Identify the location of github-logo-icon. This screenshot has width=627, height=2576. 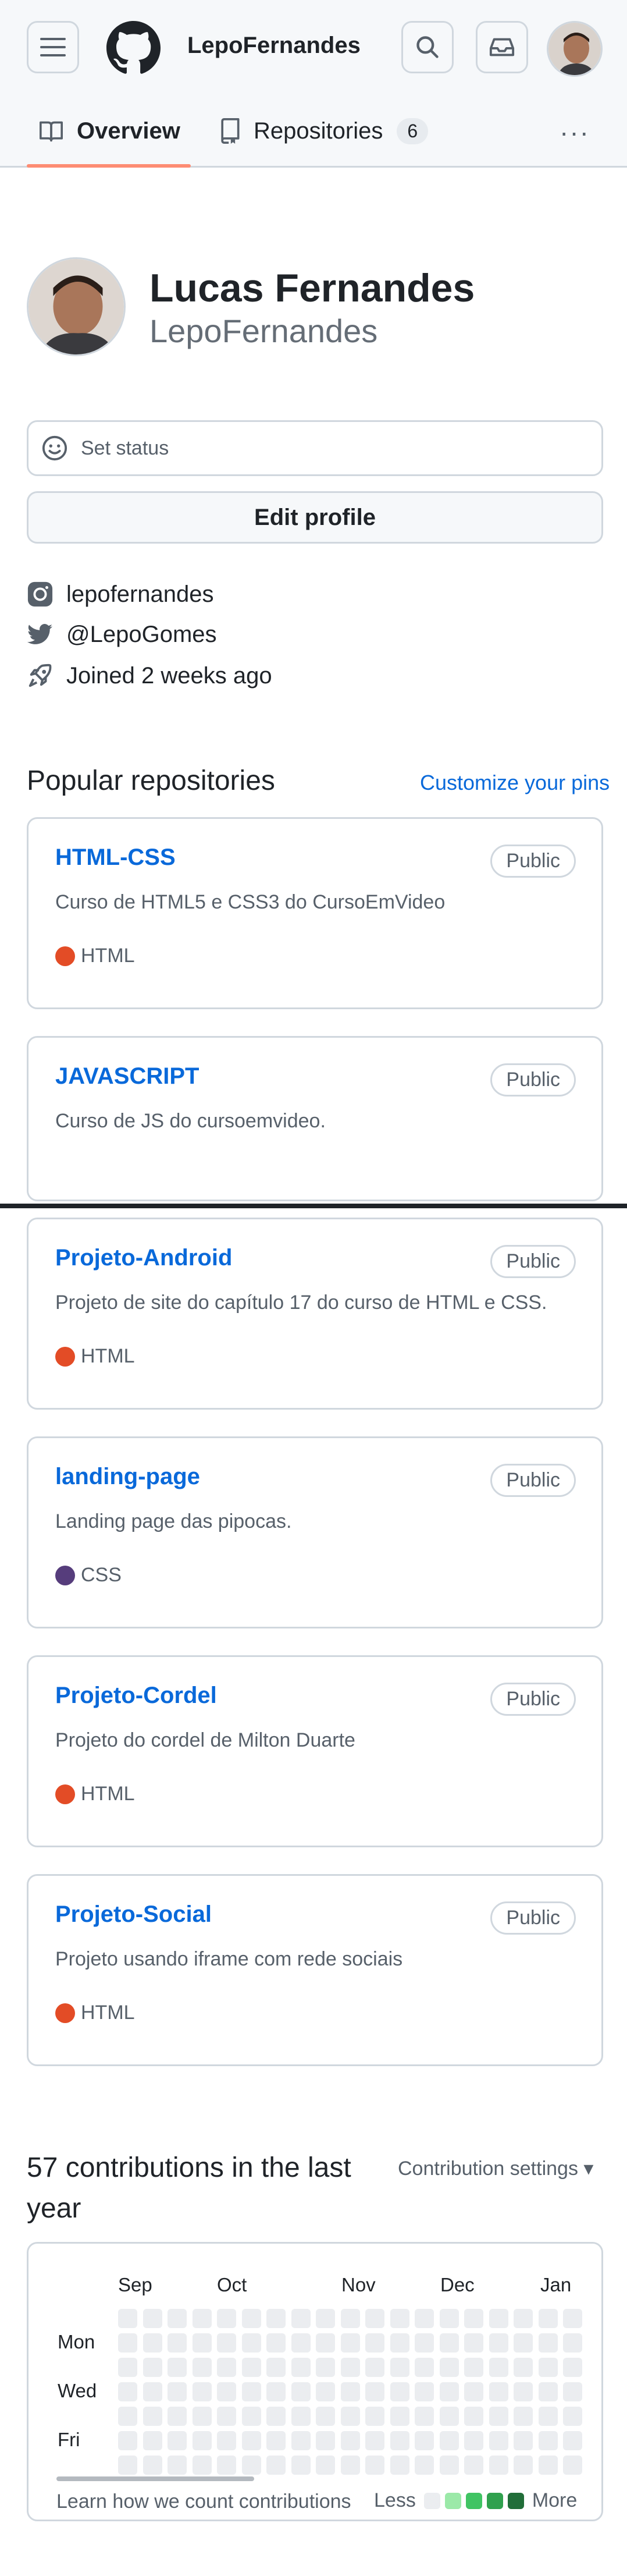
(133, 48).